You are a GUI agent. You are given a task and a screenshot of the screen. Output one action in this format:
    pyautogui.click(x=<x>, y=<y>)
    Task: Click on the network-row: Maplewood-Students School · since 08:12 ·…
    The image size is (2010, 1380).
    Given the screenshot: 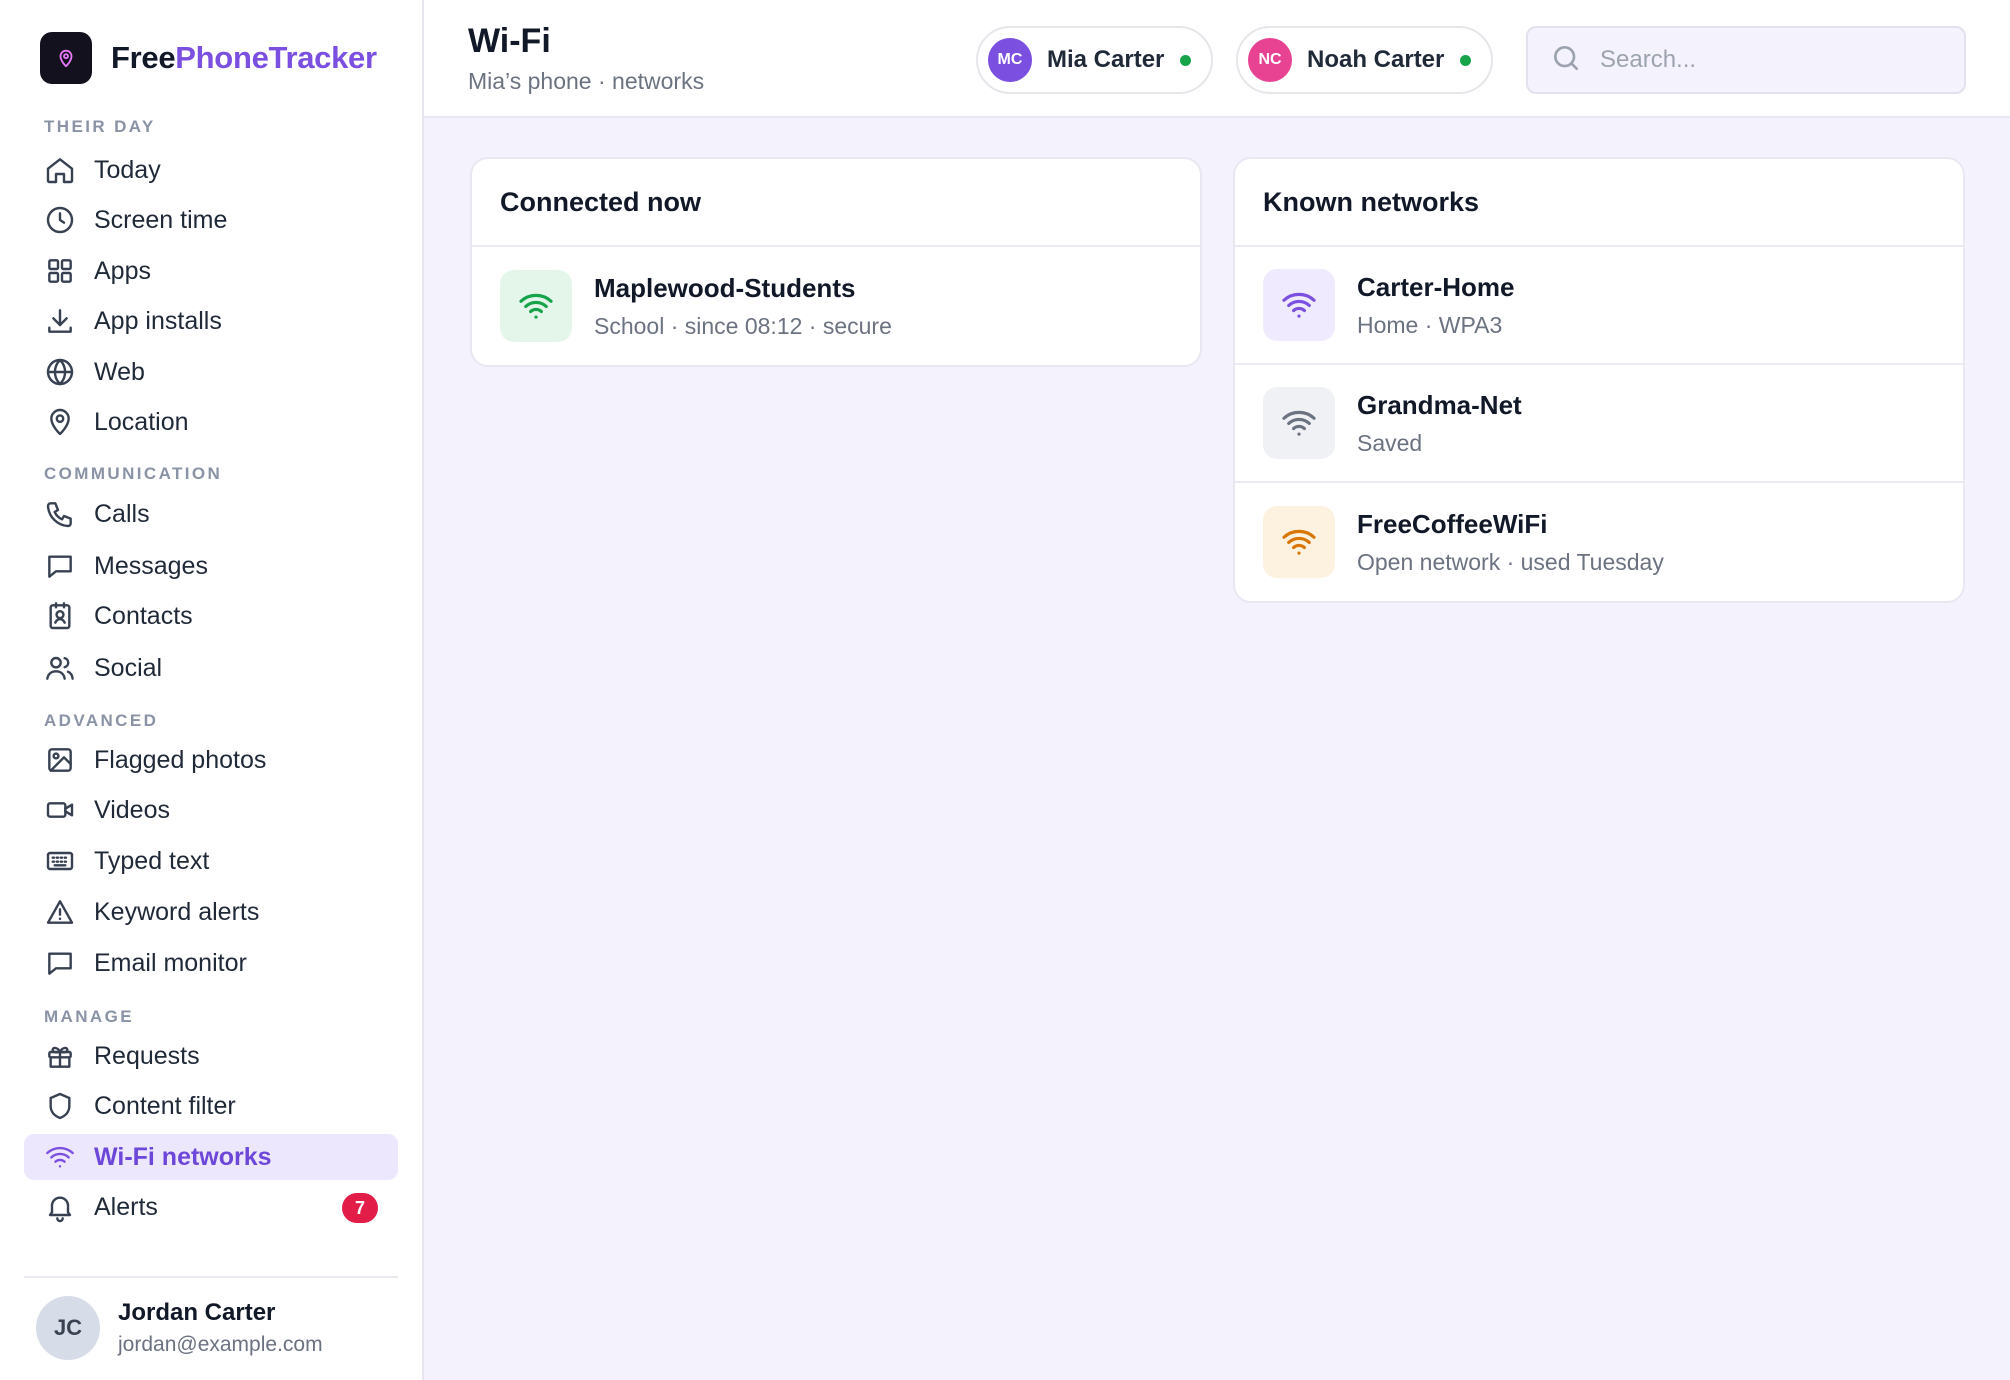 What is the action you would take?
    pyautogui.click(x=836, y=306)
    